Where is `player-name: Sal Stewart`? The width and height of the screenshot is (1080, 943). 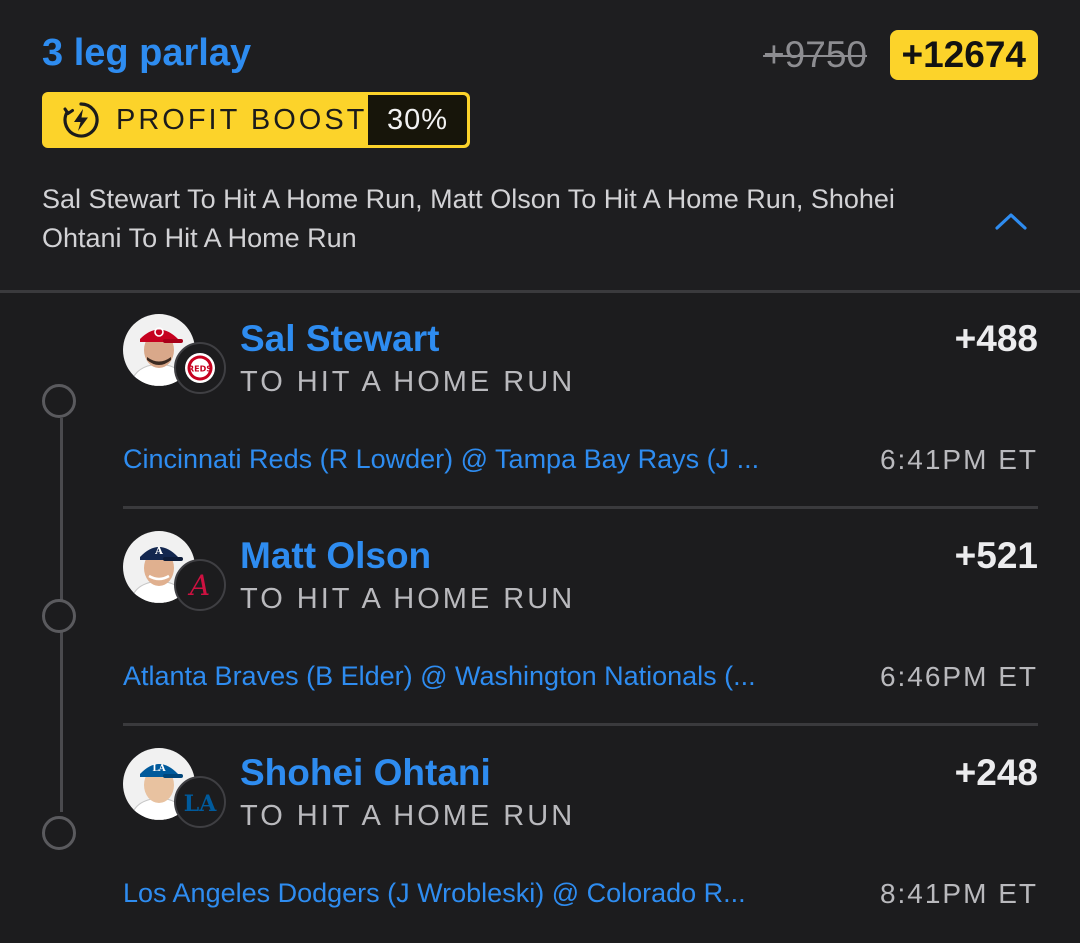 player-name: Sal Stewart is located at coordinates (339, 339).